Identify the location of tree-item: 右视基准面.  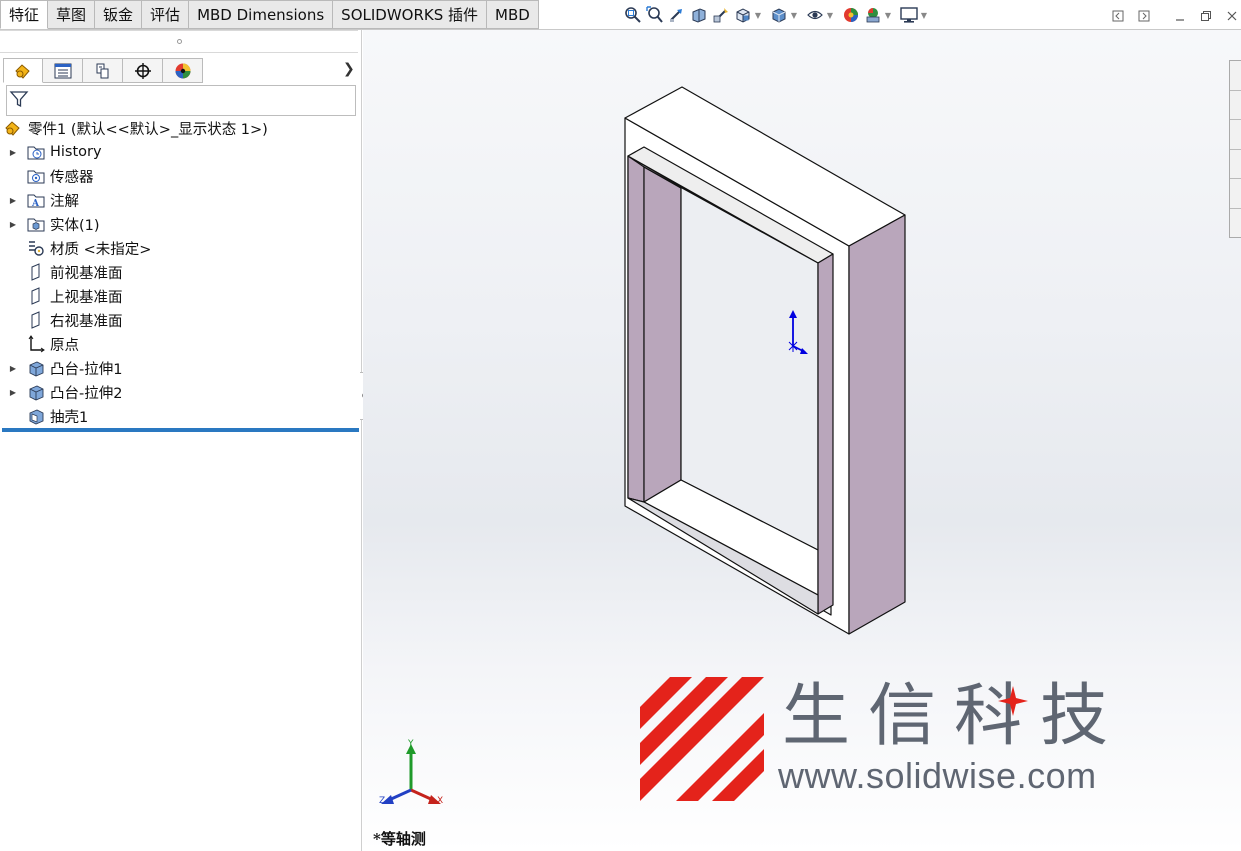
(65, 320).